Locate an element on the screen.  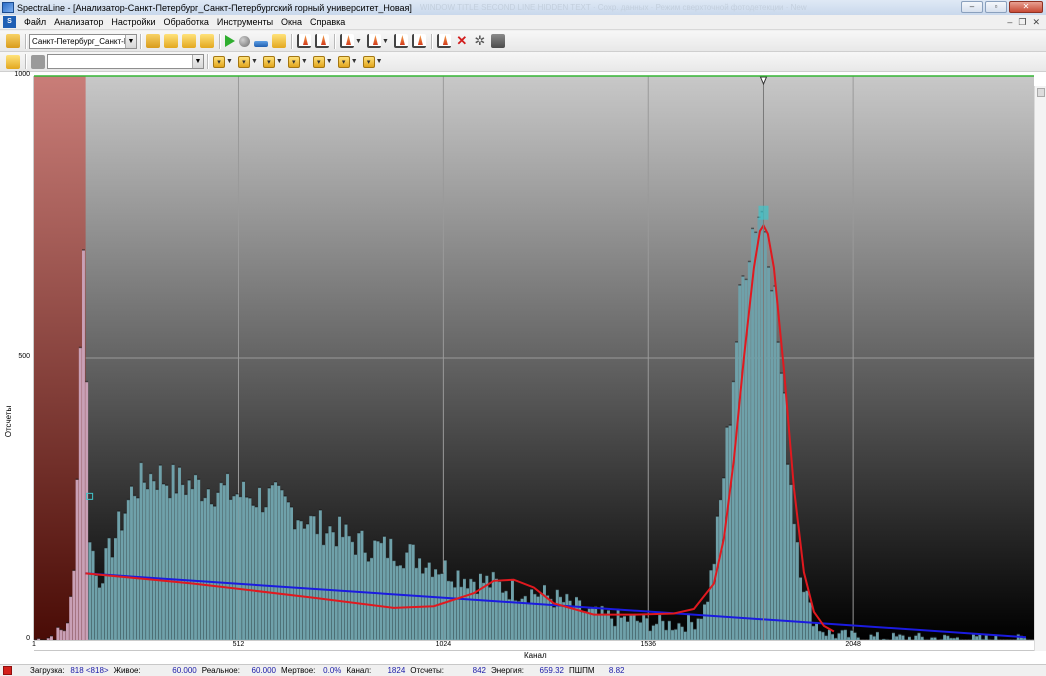
roi-icon is located at coordinates (400, 41).